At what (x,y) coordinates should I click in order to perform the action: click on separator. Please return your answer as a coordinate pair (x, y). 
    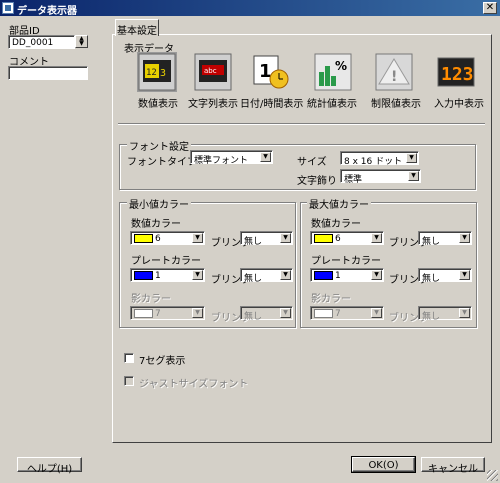
    Looking at the image, I should click on (301, 124).